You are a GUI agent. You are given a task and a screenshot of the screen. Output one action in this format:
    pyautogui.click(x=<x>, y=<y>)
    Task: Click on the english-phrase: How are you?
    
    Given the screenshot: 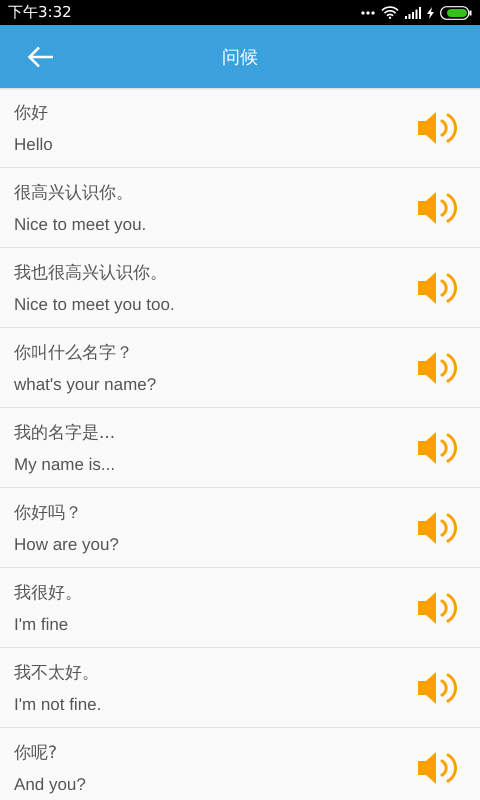 What is the action you would take?
    pyautogui.click(x=66, y=544)
    